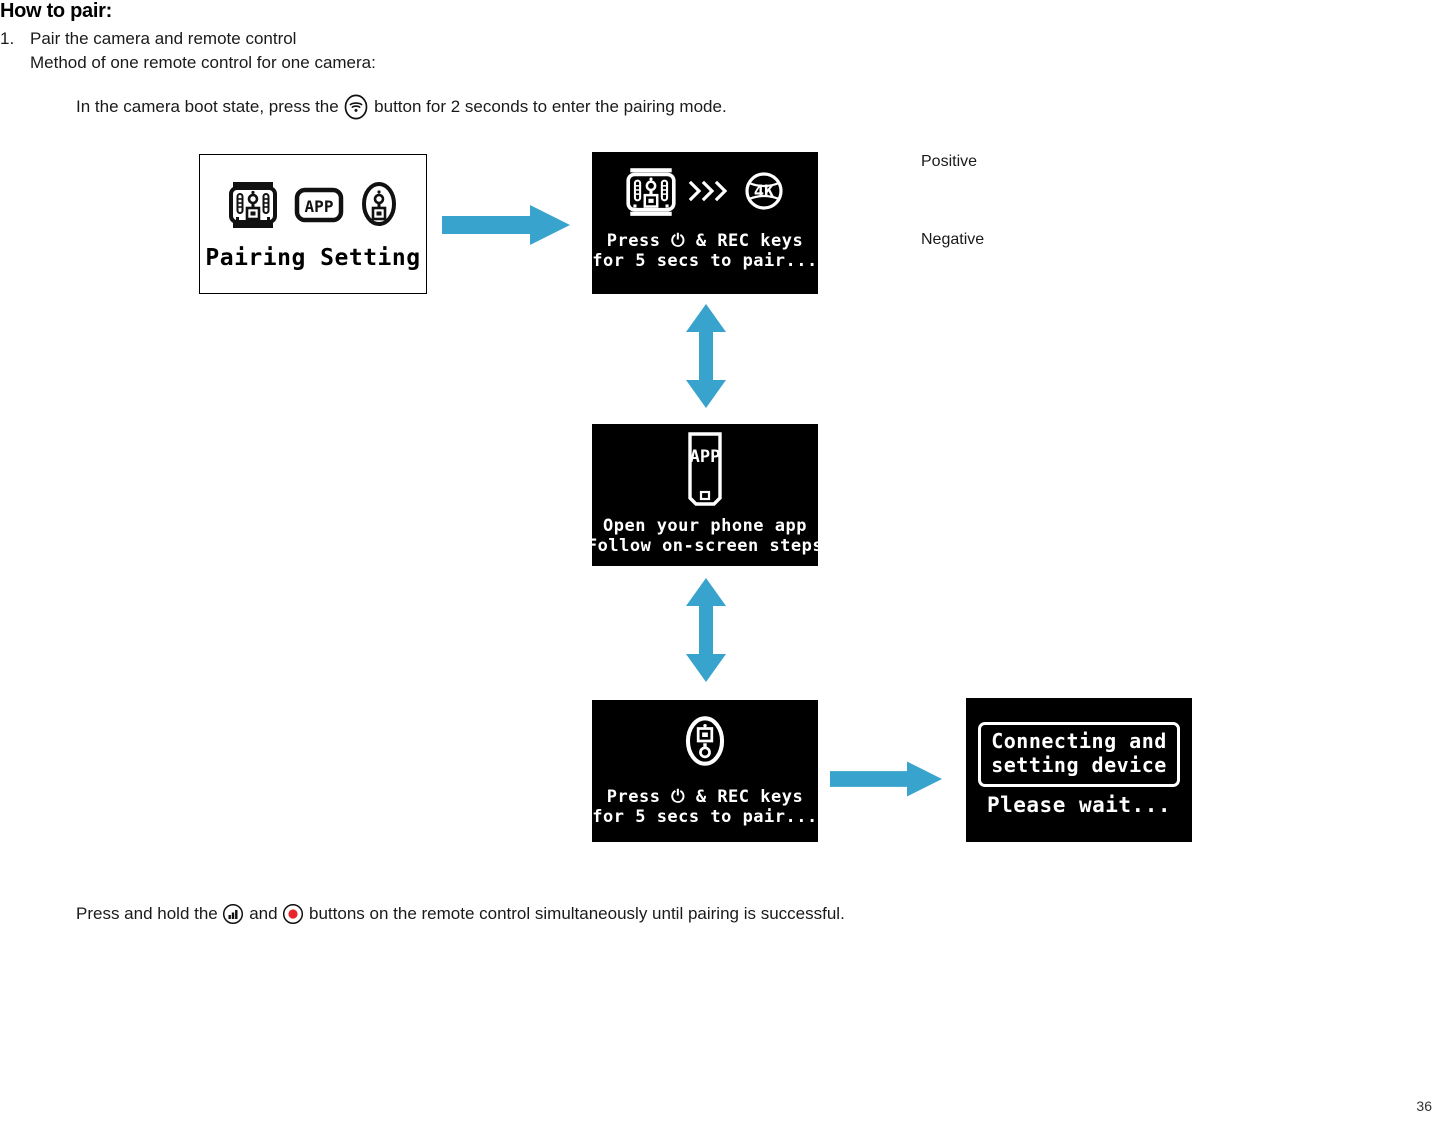 This screenshot has height=1124, width=1440. What do you see at coordinates (705, 546) in the screenshot?
I see `screen-line2-open-phone-app: Follow on-screen steps` at bounding box center [705, 546].